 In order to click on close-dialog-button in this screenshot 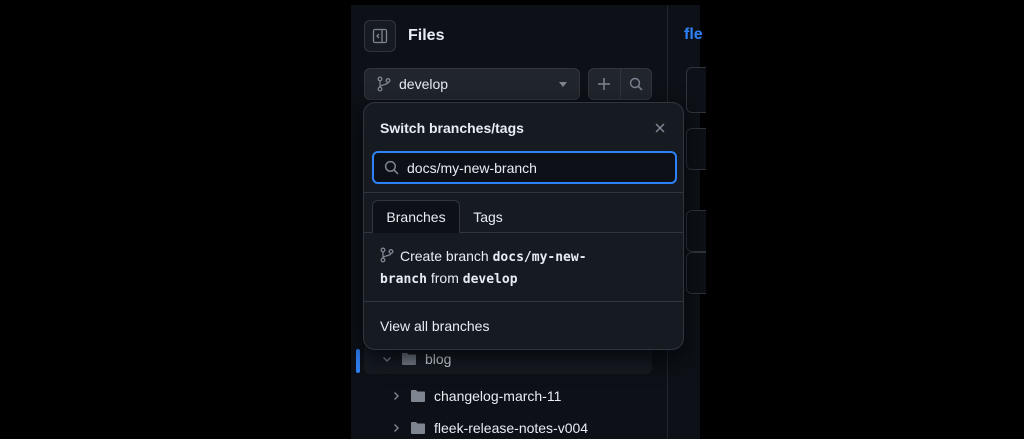, I will do `click(660, 128)`.